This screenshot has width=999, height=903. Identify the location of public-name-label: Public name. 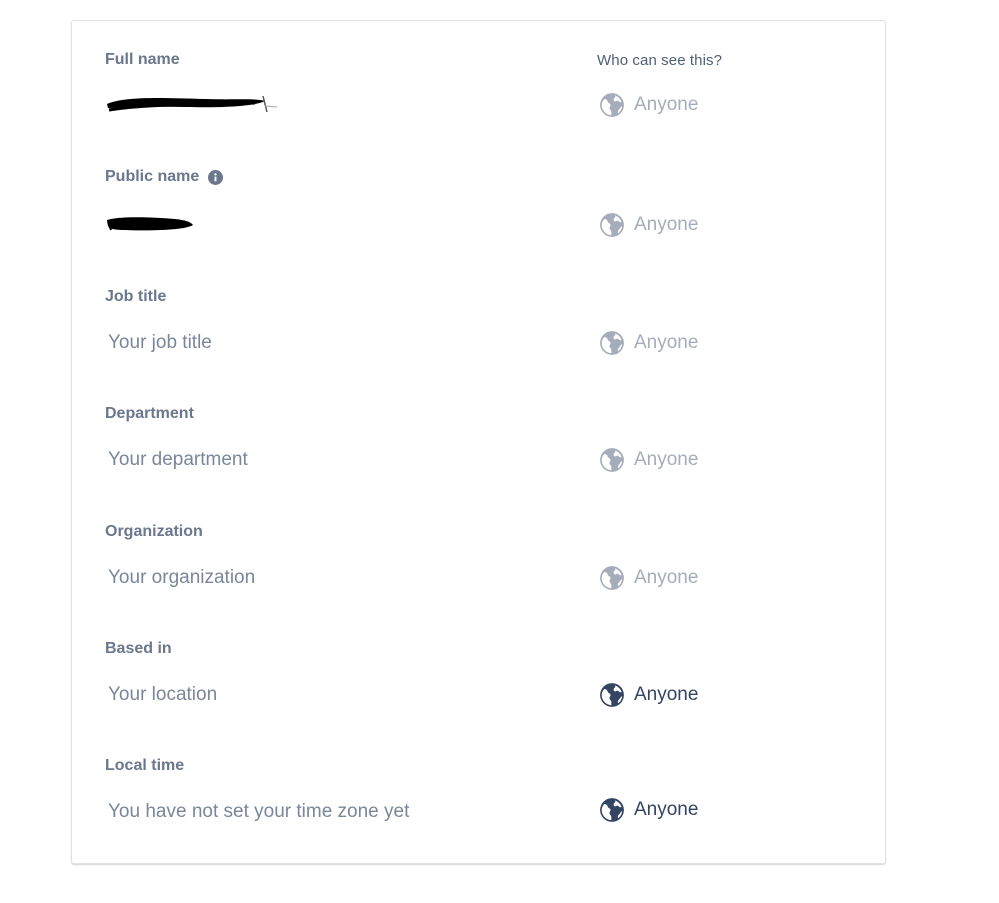
(164, 177).